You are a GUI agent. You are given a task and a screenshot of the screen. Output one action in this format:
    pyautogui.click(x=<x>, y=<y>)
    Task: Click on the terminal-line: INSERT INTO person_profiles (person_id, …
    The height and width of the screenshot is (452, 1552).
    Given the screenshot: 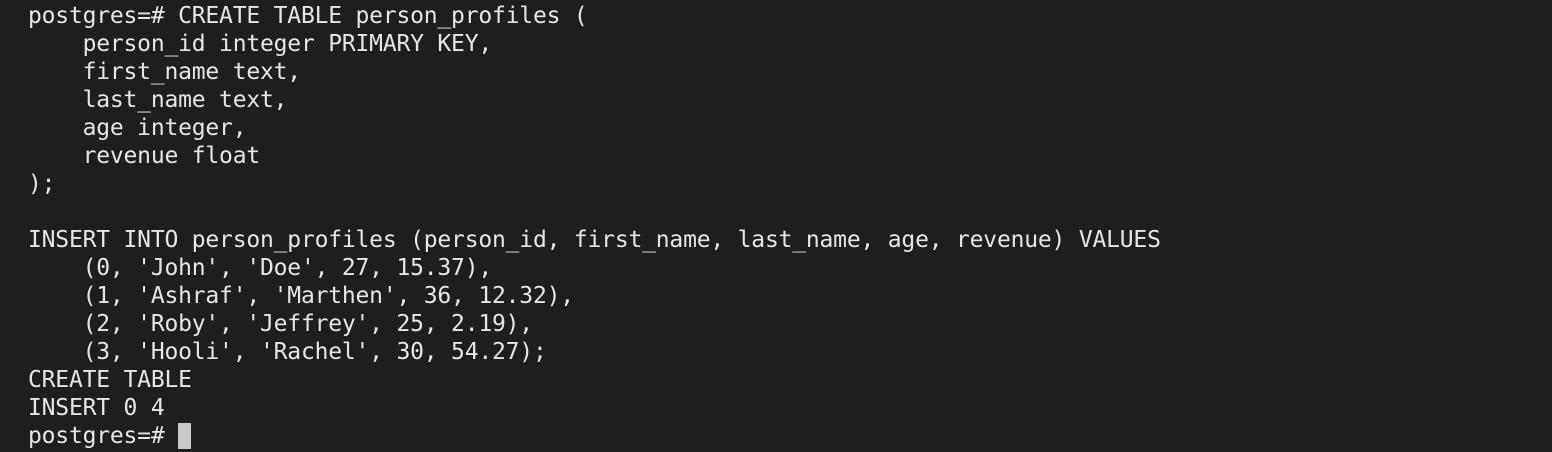 What is the action you would take?
    pyautogui.click(x=594, y=240)
    